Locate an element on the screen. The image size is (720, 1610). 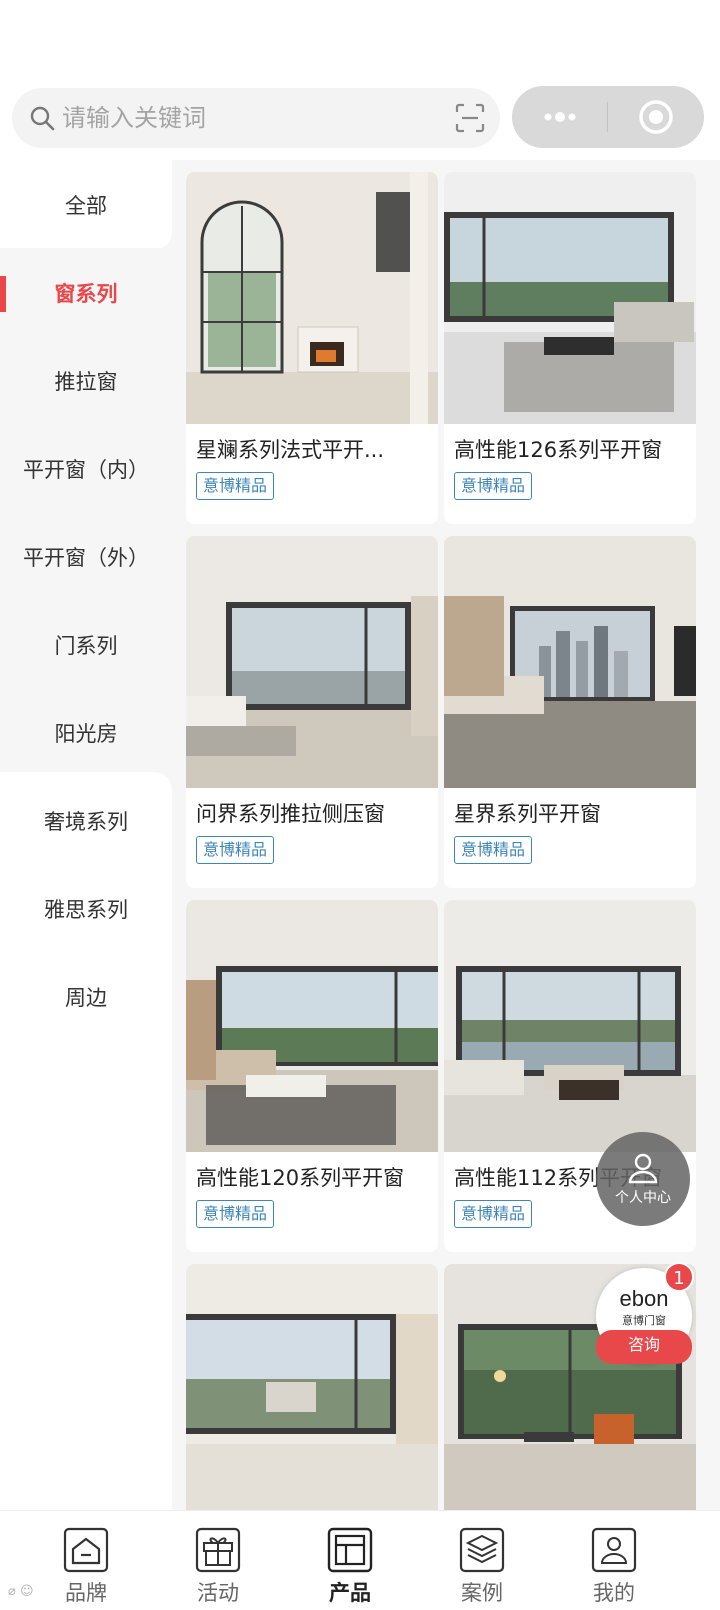
sidebar-item-label: 全部 is located at coordinates (86, 206).